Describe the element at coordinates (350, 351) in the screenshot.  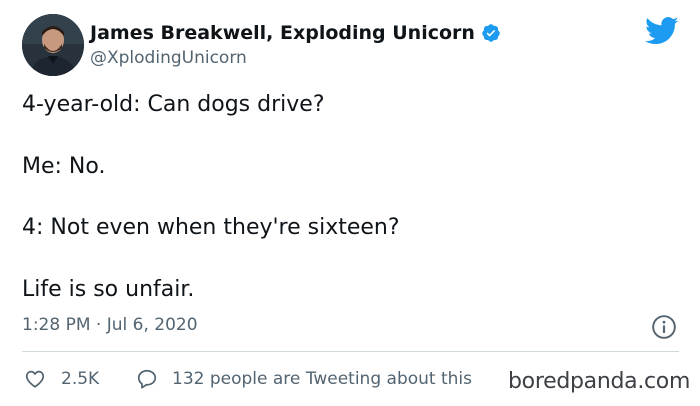
I see `divider` at that location.